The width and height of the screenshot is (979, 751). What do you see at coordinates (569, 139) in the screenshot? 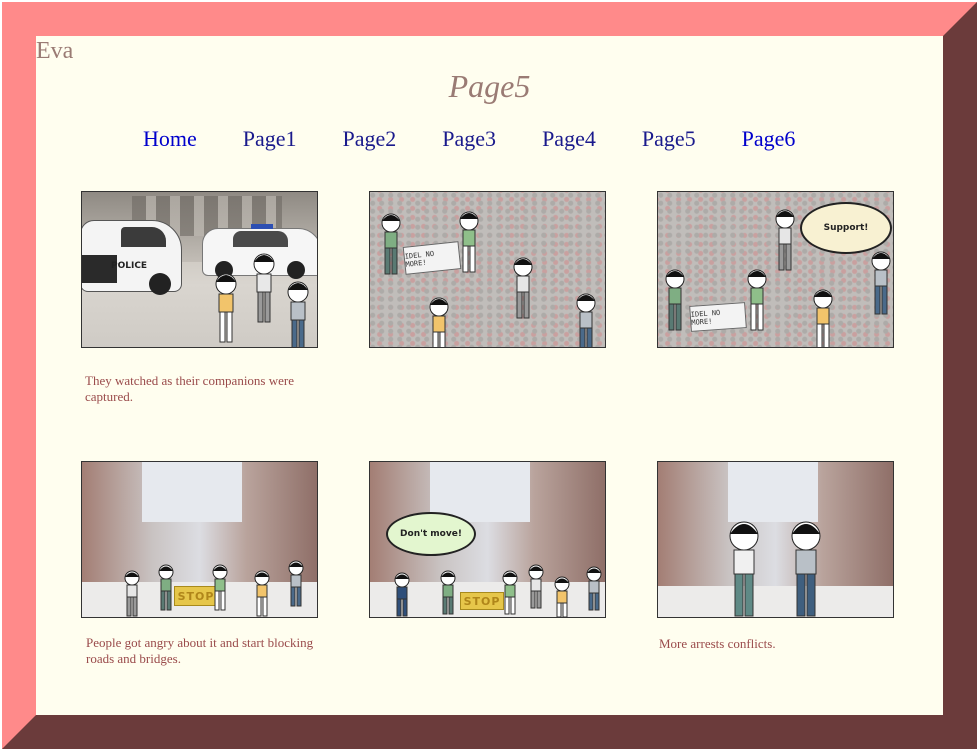
I see `nav-page4: Page4` at bounding box center [569, 139].